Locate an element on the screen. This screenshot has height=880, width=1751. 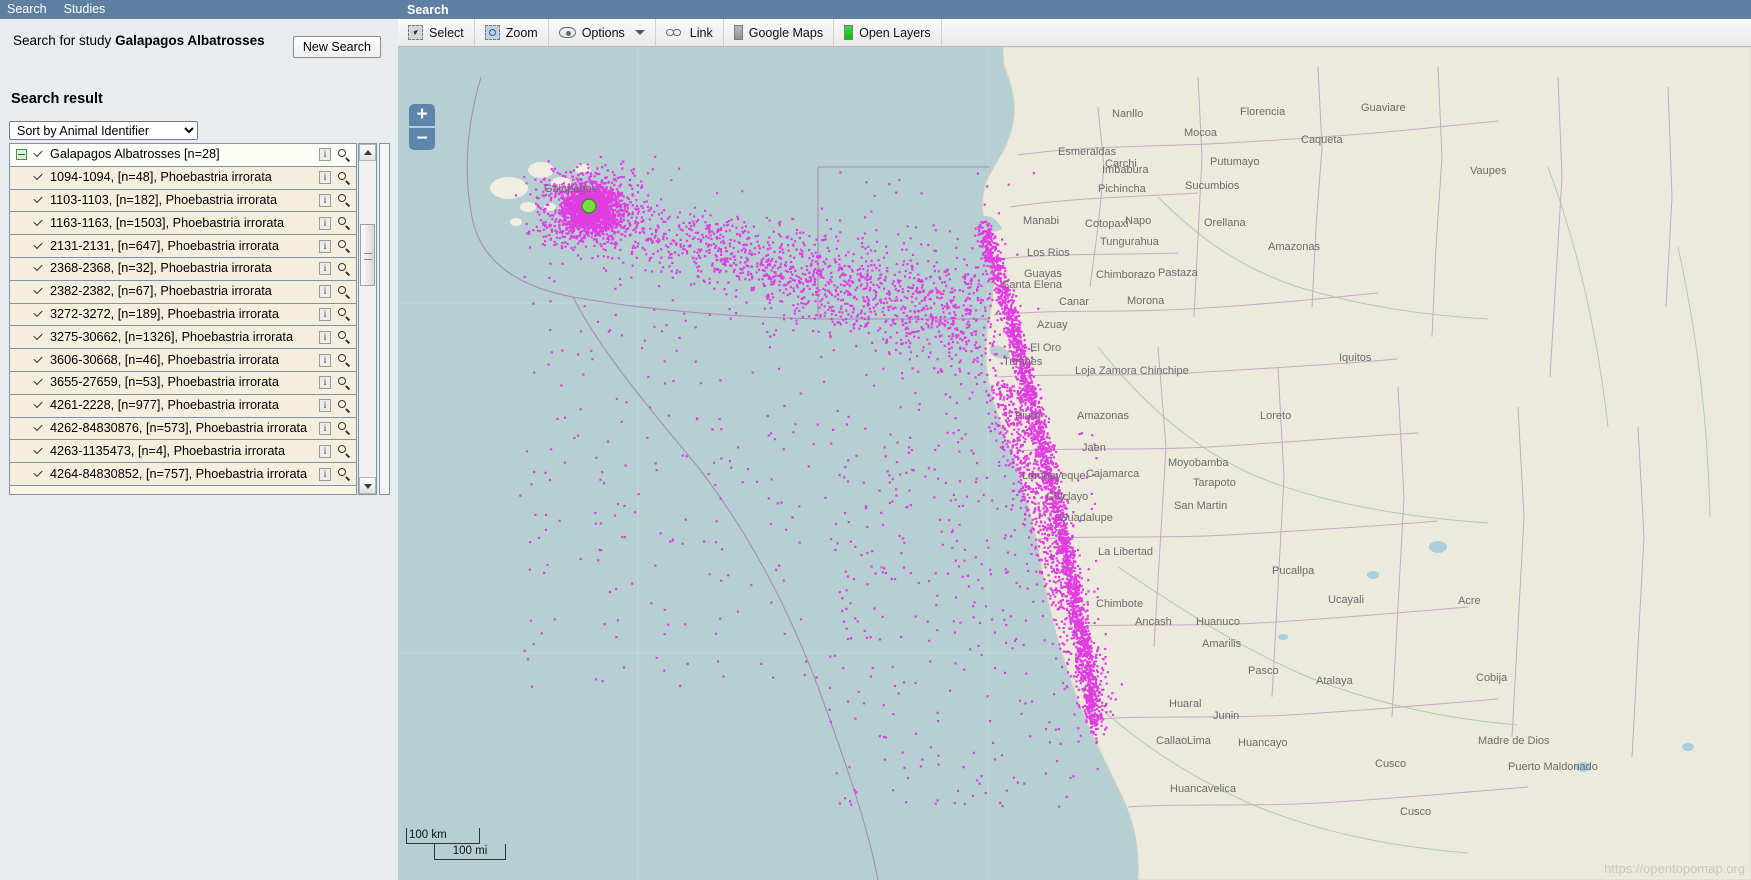
menu-item-studies: Studies is located at coordinates (85, 9).